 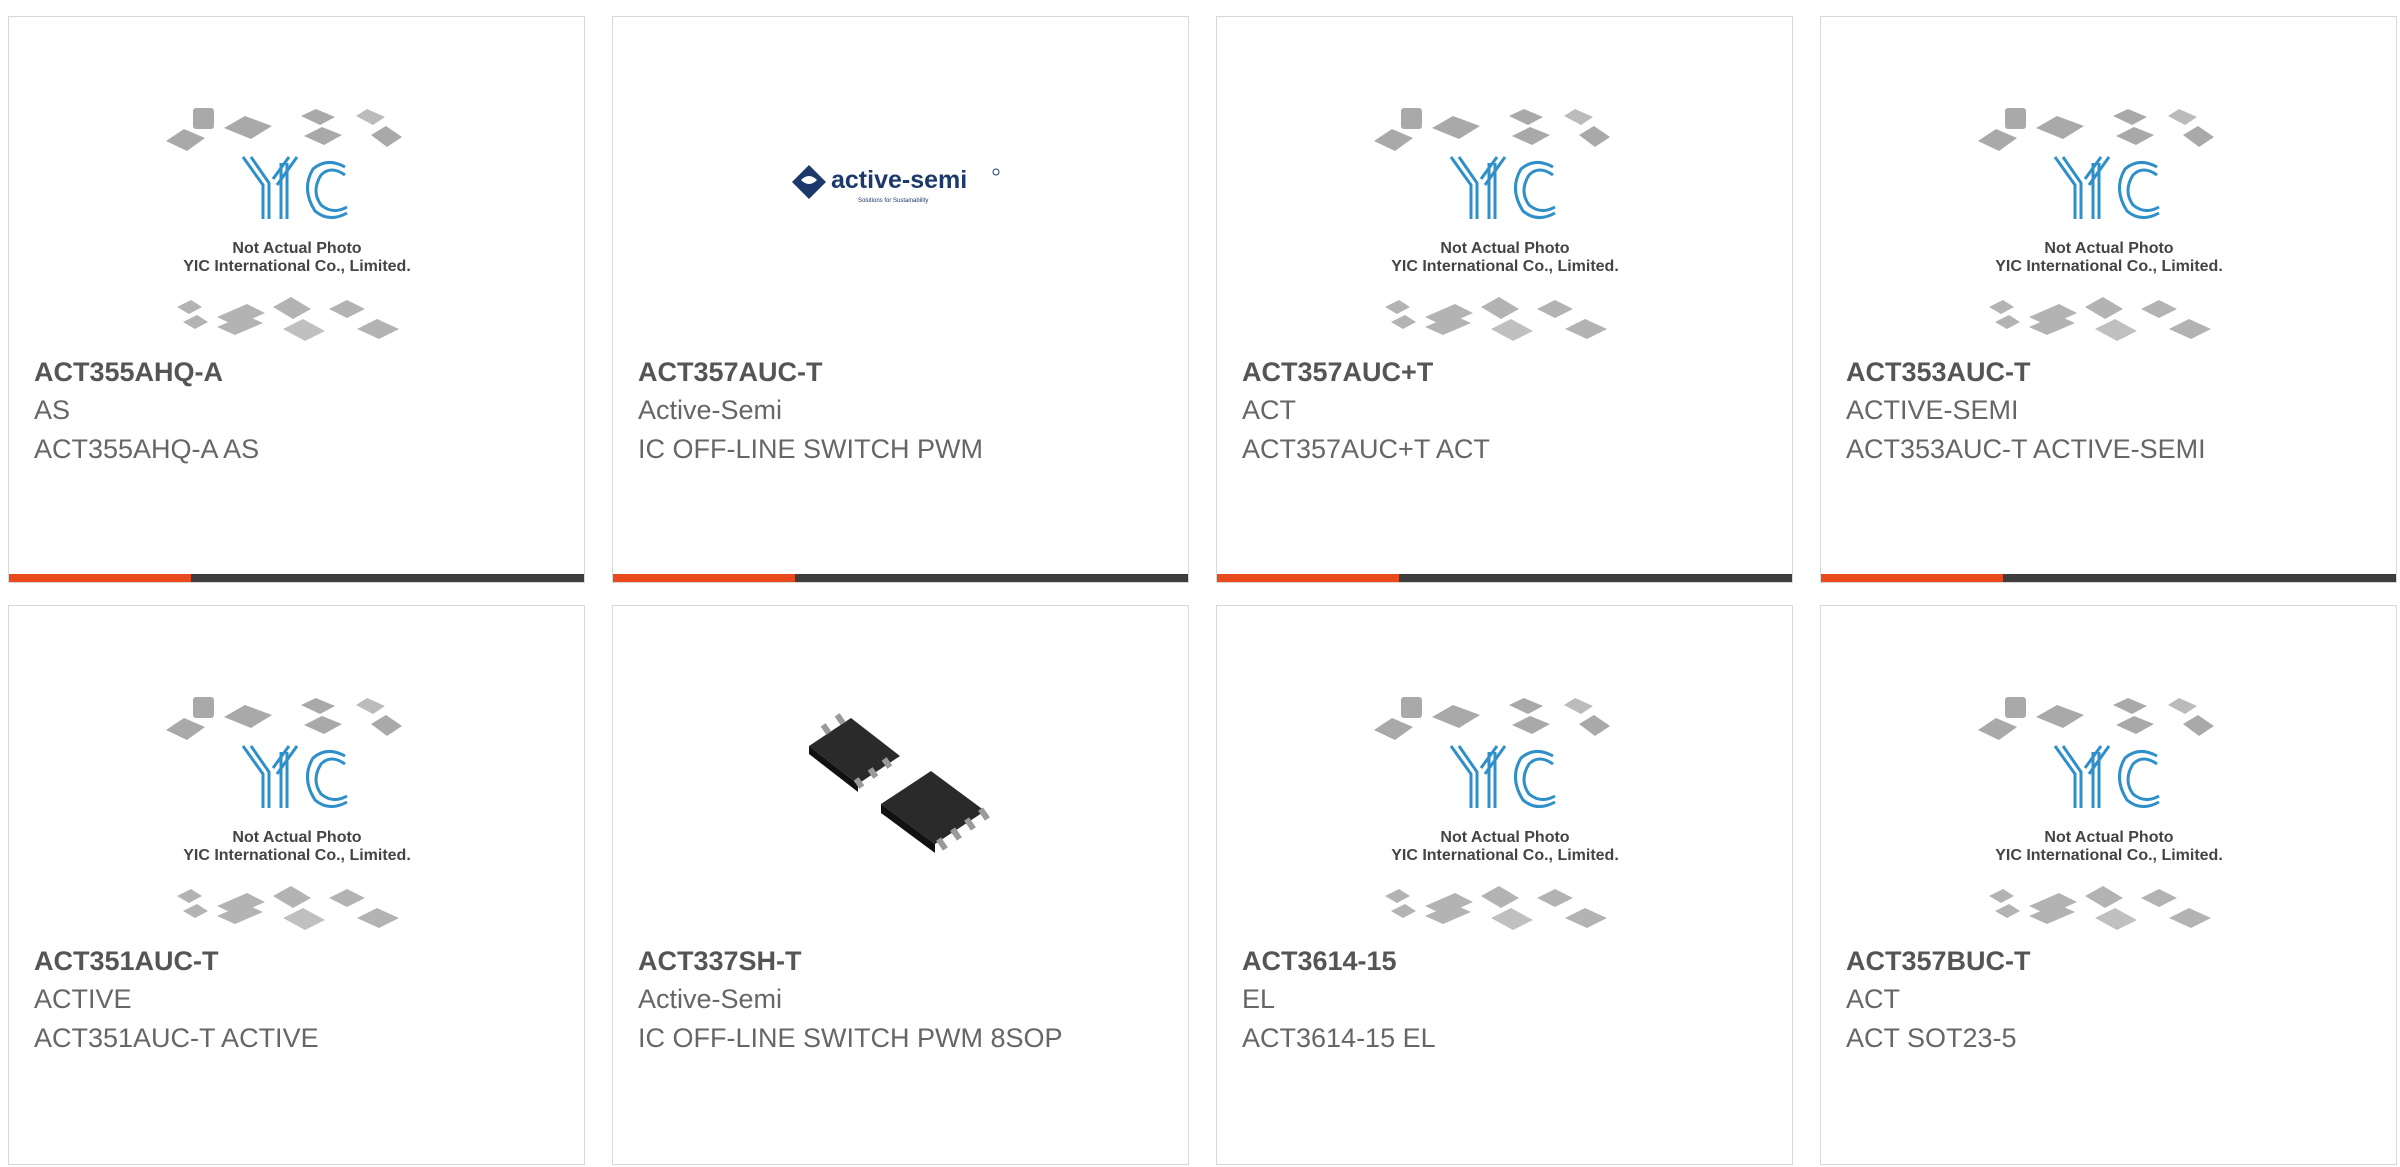 What do you see at coordinates (52, 410) in the screenshot?
I see `manufacturer-text: AS` at bounding box center [52, 410].